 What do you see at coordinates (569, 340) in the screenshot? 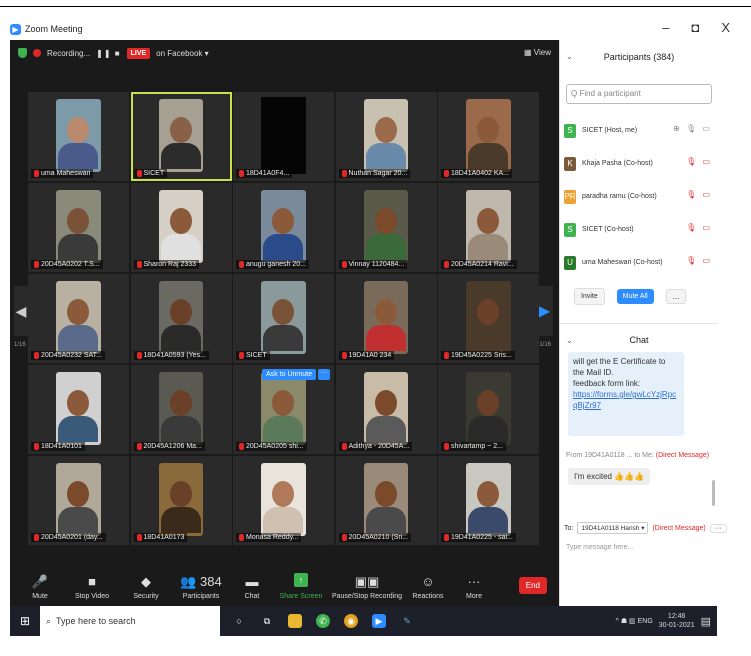
I see `collapse-chat-icon: ⌄` at bounding box center [569, 340].